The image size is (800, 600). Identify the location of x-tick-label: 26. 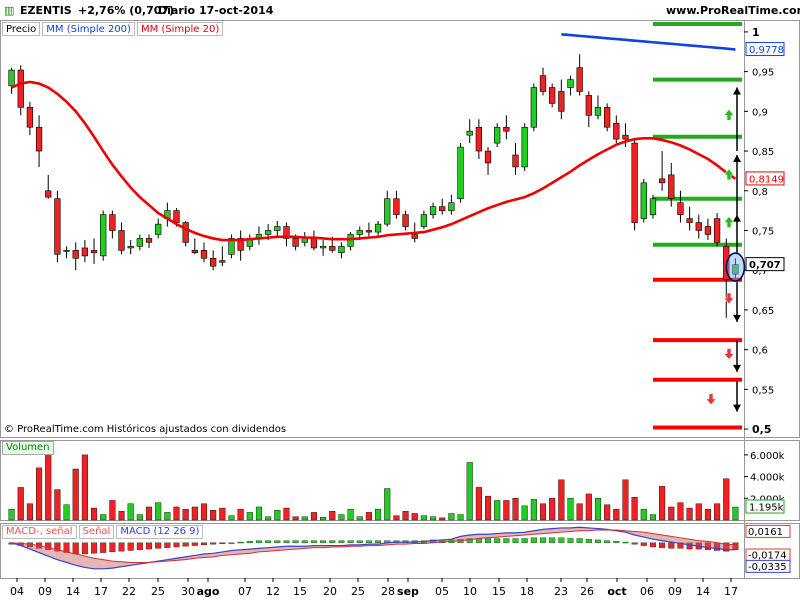
(587, 591).